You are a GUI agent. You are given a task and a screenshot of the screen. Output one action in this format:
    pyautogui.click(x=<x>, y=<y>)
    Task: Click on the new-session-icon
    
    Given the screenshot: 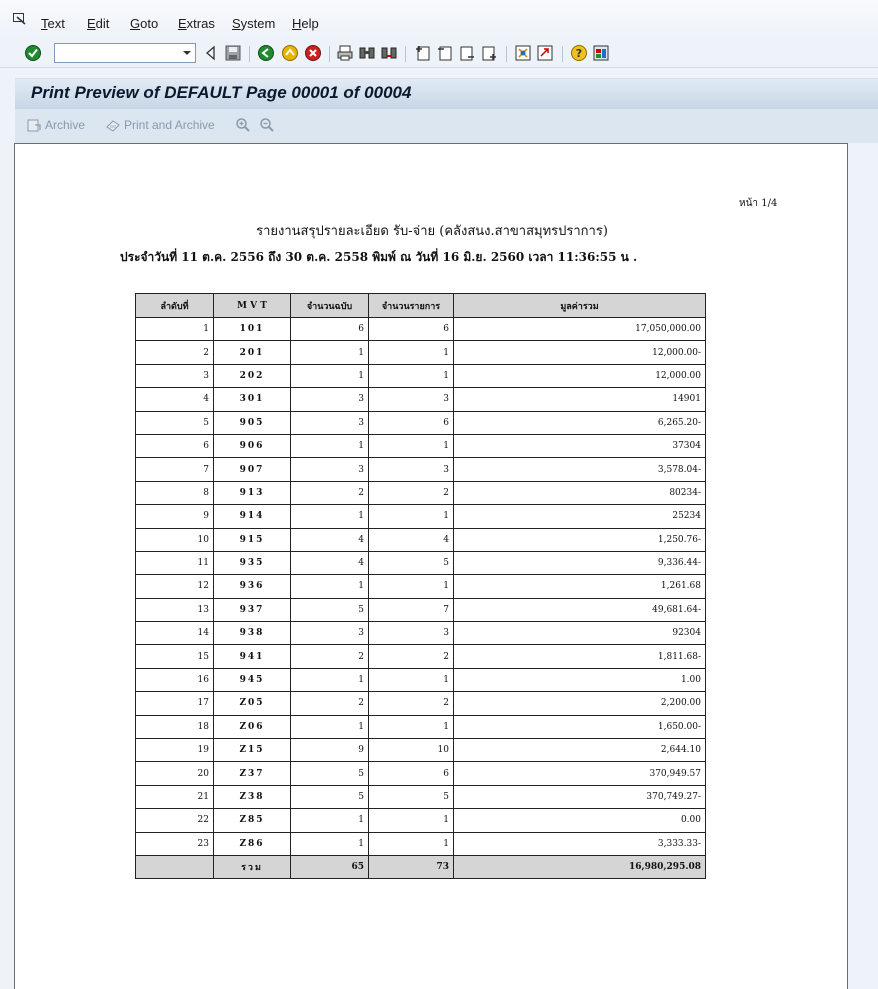 What is the action you would take?
    pyautogui.click(x=523, y=53)
    